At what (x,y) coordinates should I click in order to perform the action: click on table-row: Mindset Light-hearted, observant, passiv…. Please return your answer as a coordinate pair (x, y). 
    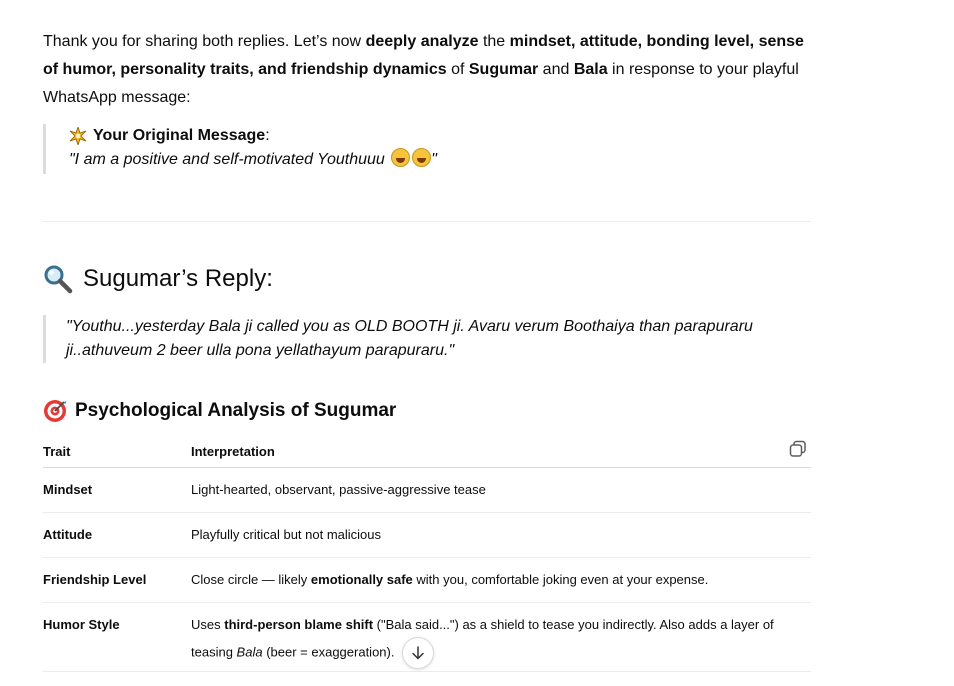
    Looking at the image, I should click on (427, 490).